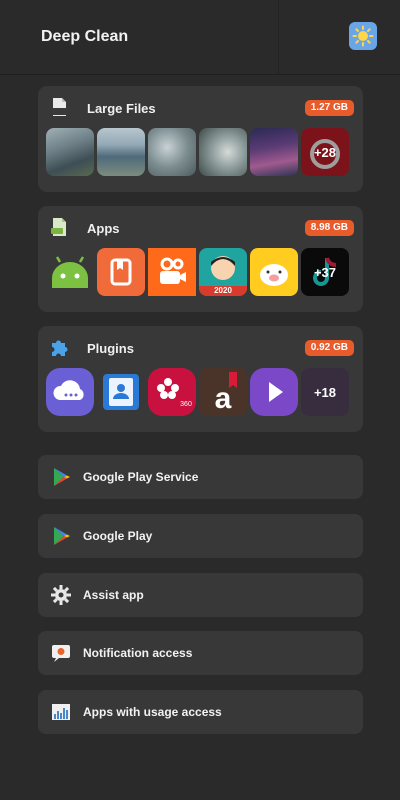  I want to click on row-label: Apps with usage access, so click(152, 712).